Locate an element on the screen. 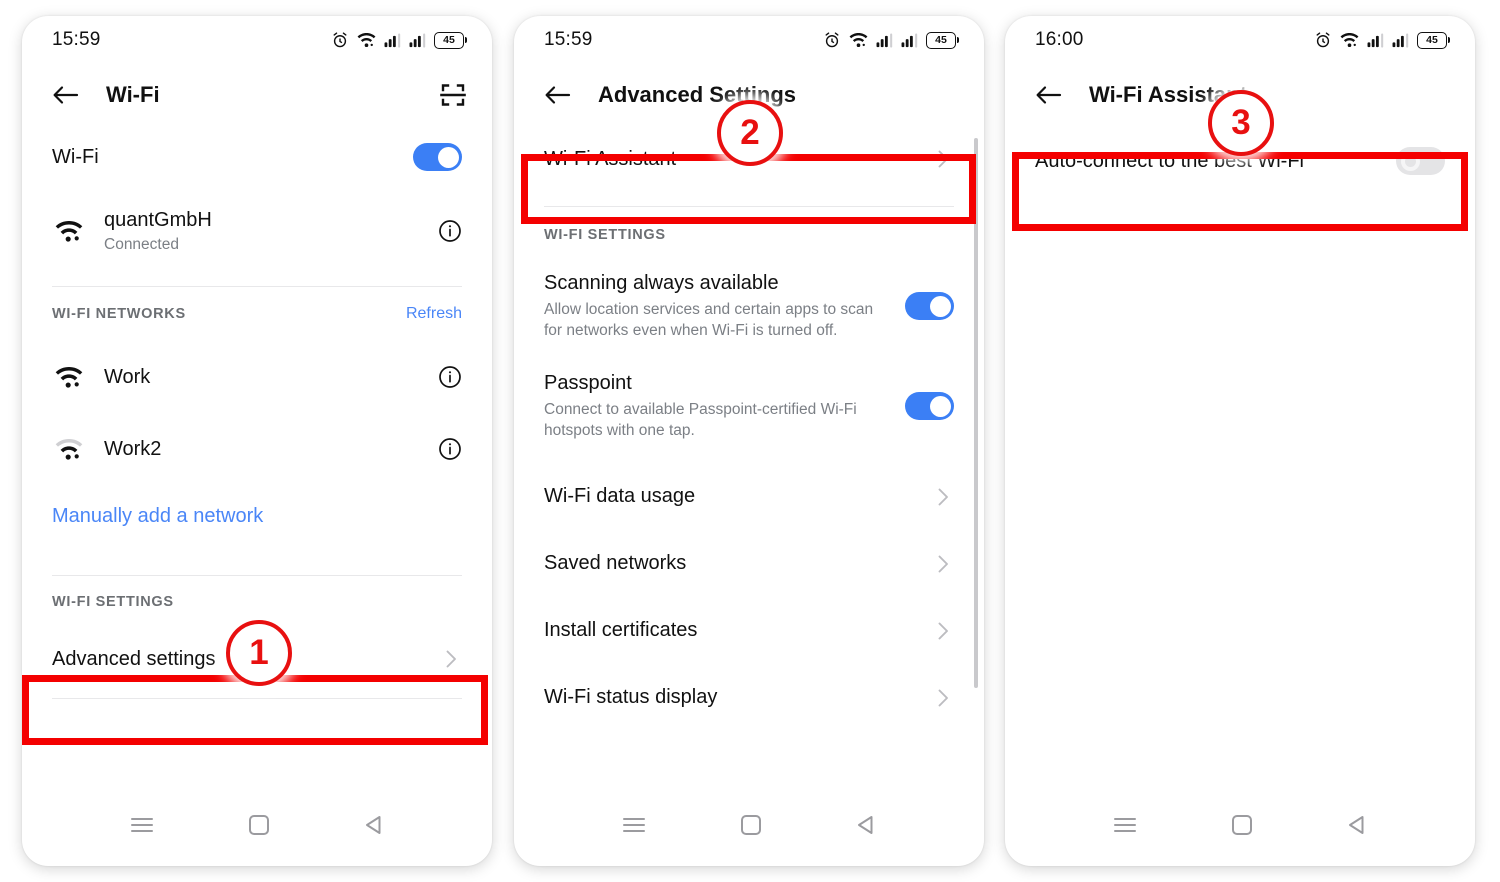 The image size is (1500, 882). scrollbar is located at coordinates (976, 413).